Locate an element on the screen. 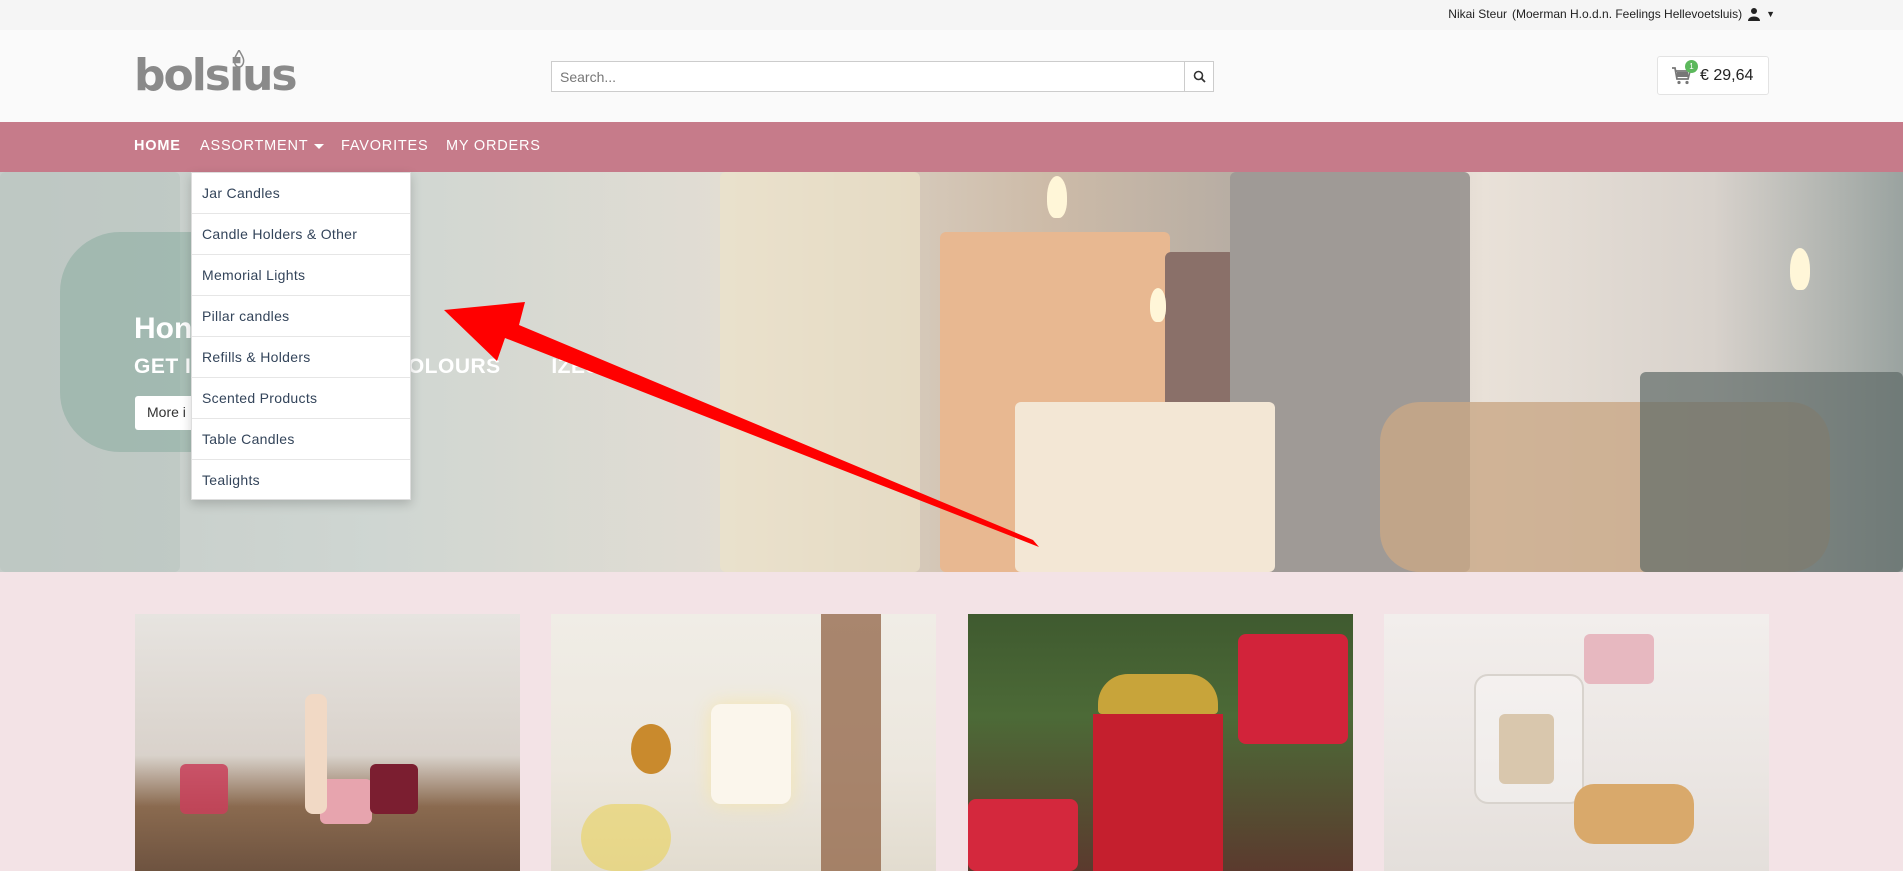 The width and height of the screenshot is (1903, 871). nav-favorites: FAVORITES is located at coordinates (385, 146).